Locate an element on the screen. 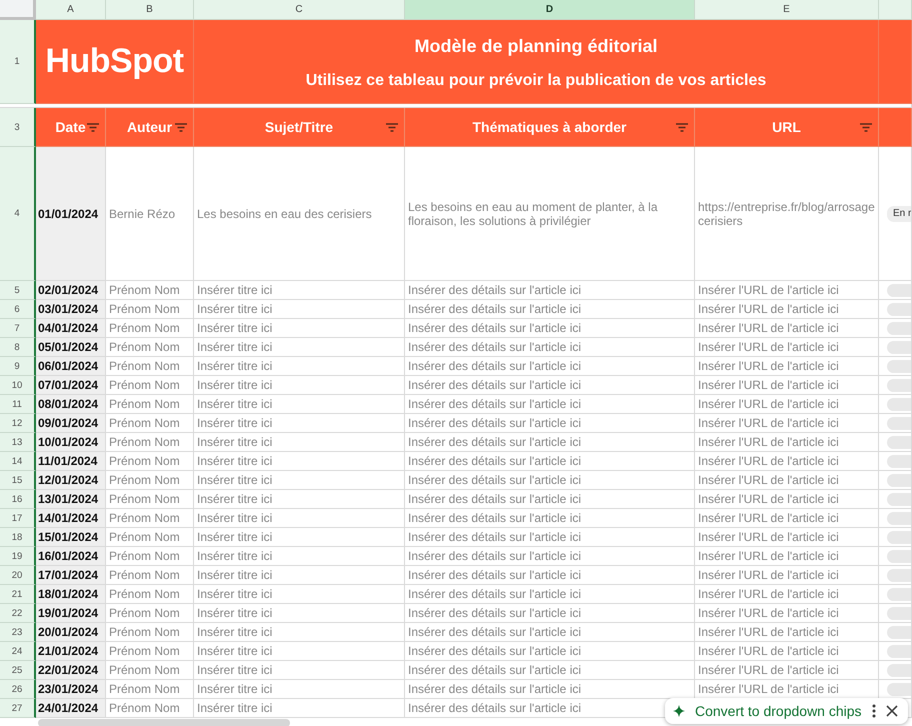 This screenshot has width=912, height=726. row-number: 23 is located at coordinates (18, 632).